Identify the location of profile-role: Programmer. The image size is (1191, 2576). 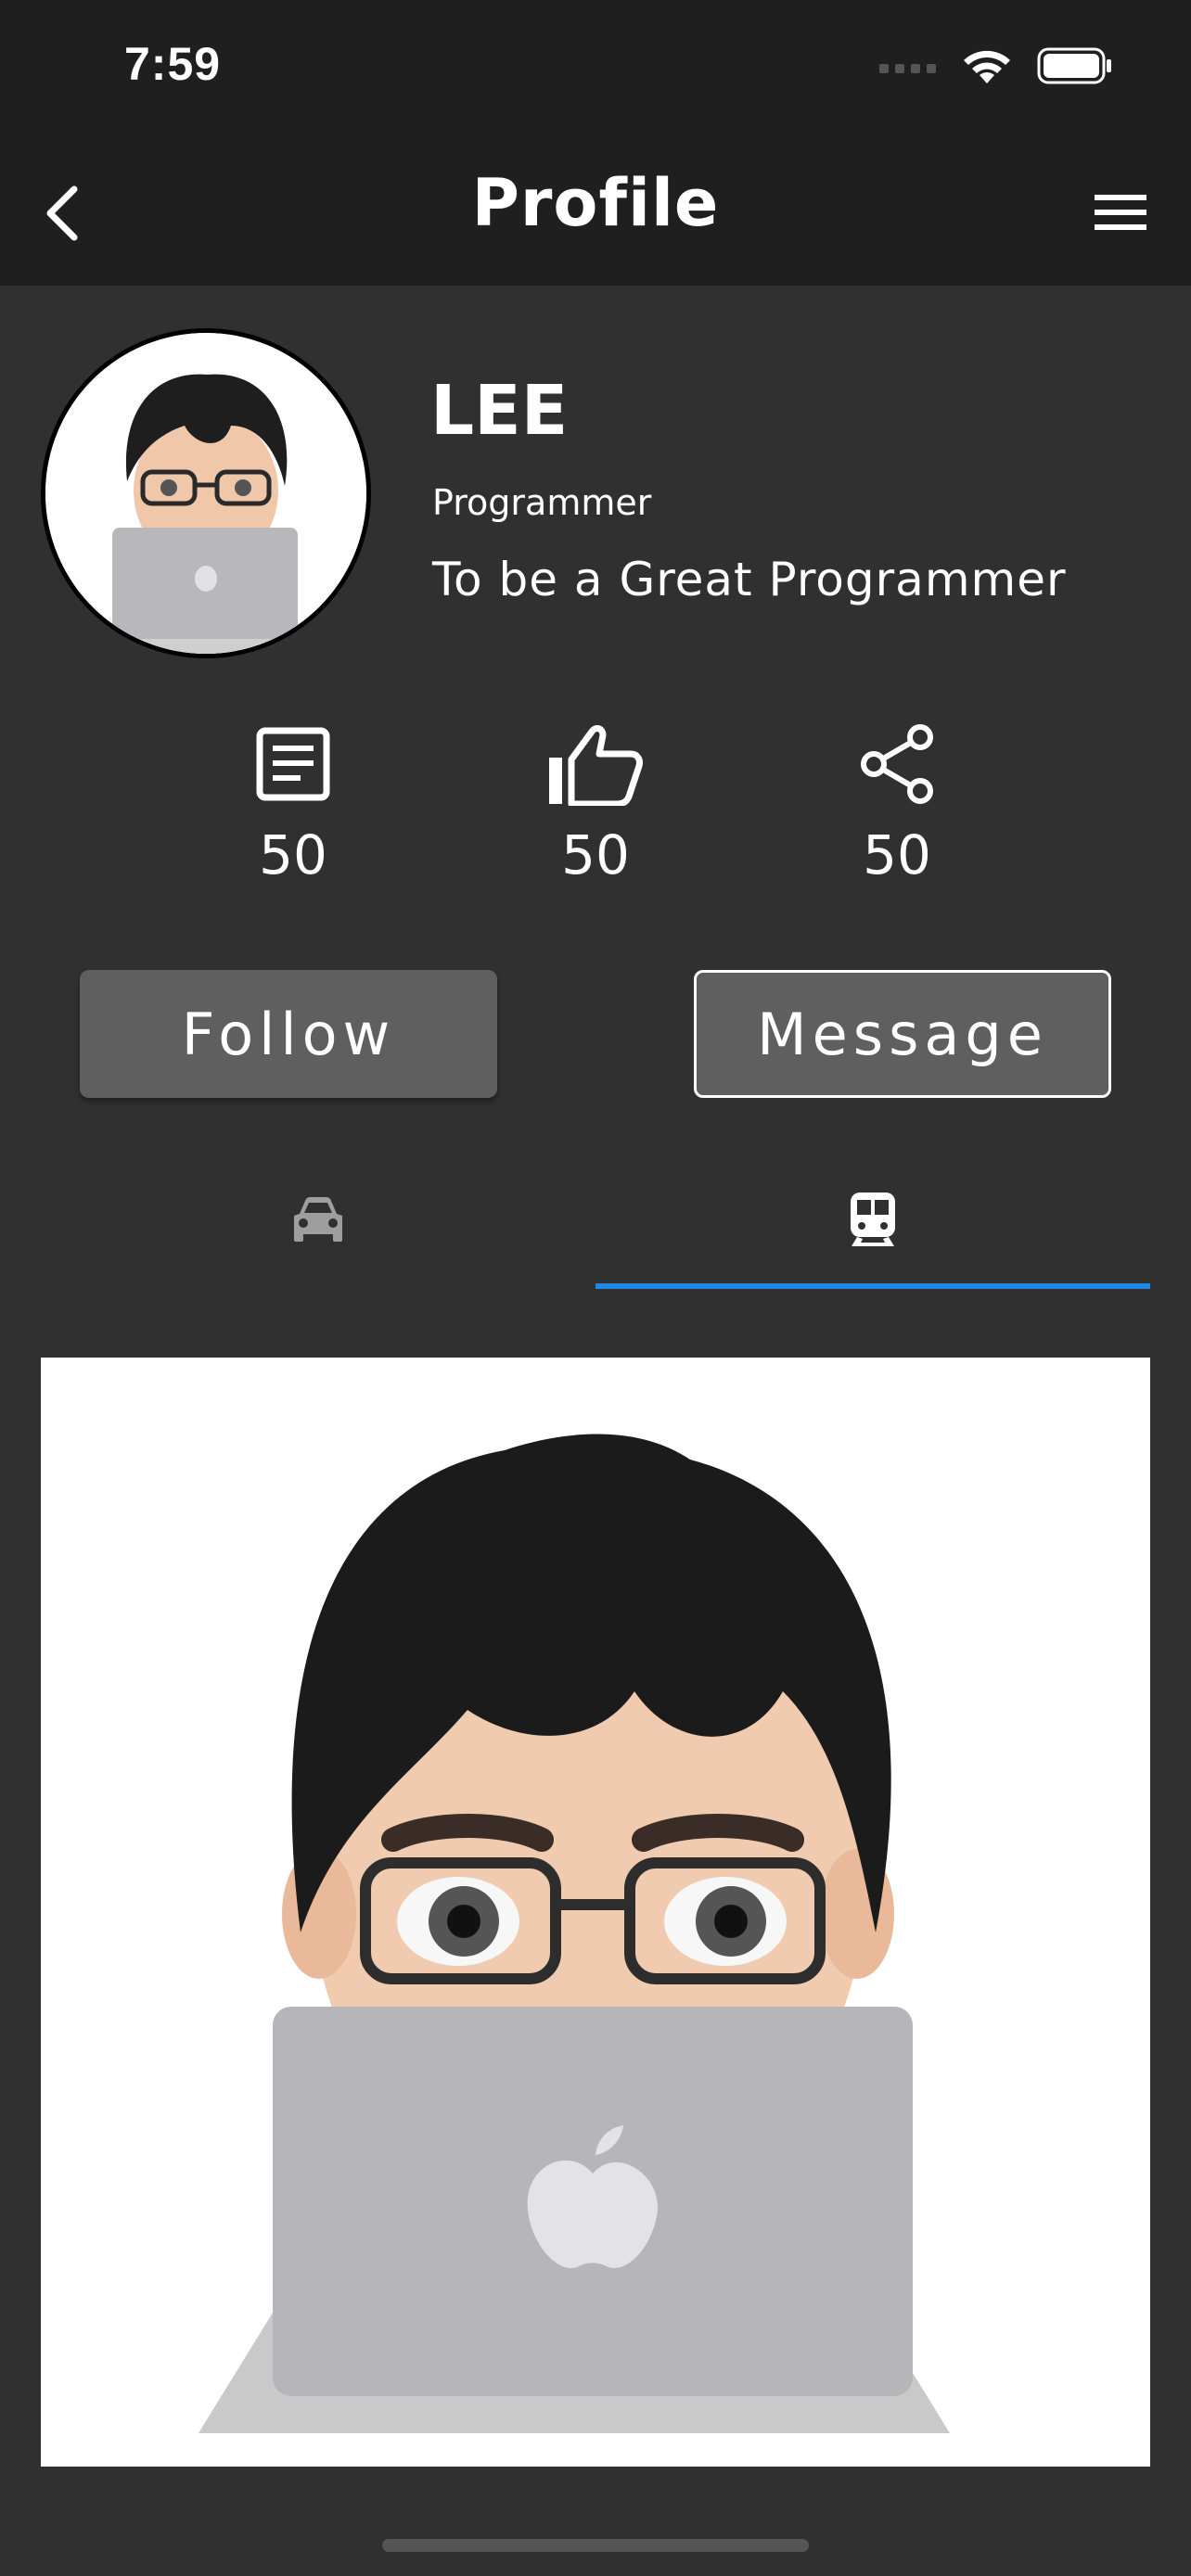
(542, 502).